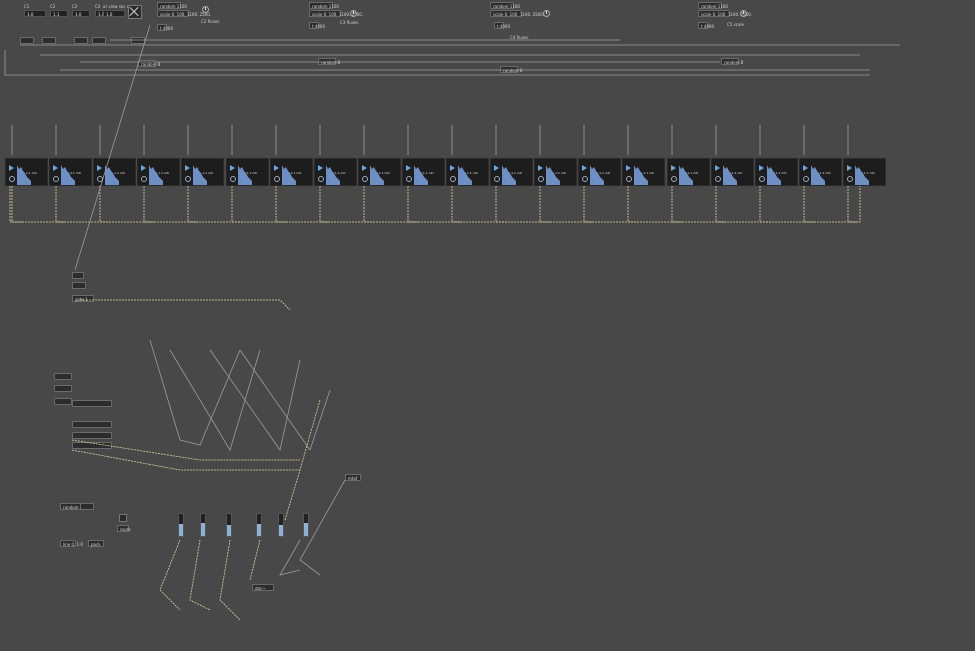 This screenshot has width=975, height=651. I want to click on route-obj: route, so click(124, 528).